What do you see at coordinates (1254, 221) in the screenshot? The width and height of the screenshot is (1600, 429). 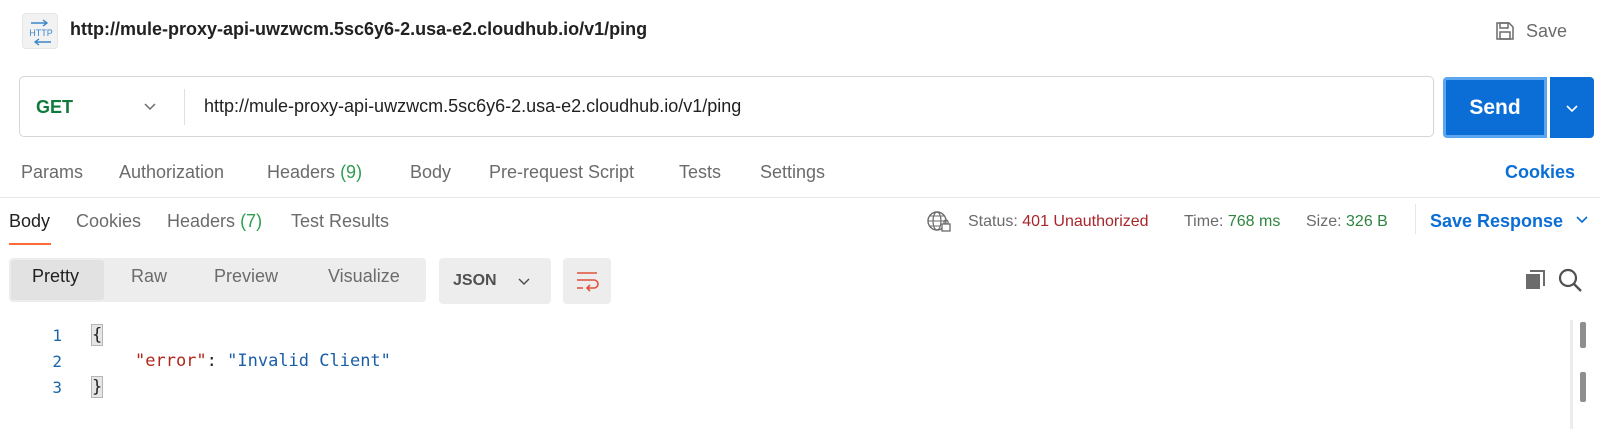 I see `time-value: 768 ms` at bounding box center [1254, 221].